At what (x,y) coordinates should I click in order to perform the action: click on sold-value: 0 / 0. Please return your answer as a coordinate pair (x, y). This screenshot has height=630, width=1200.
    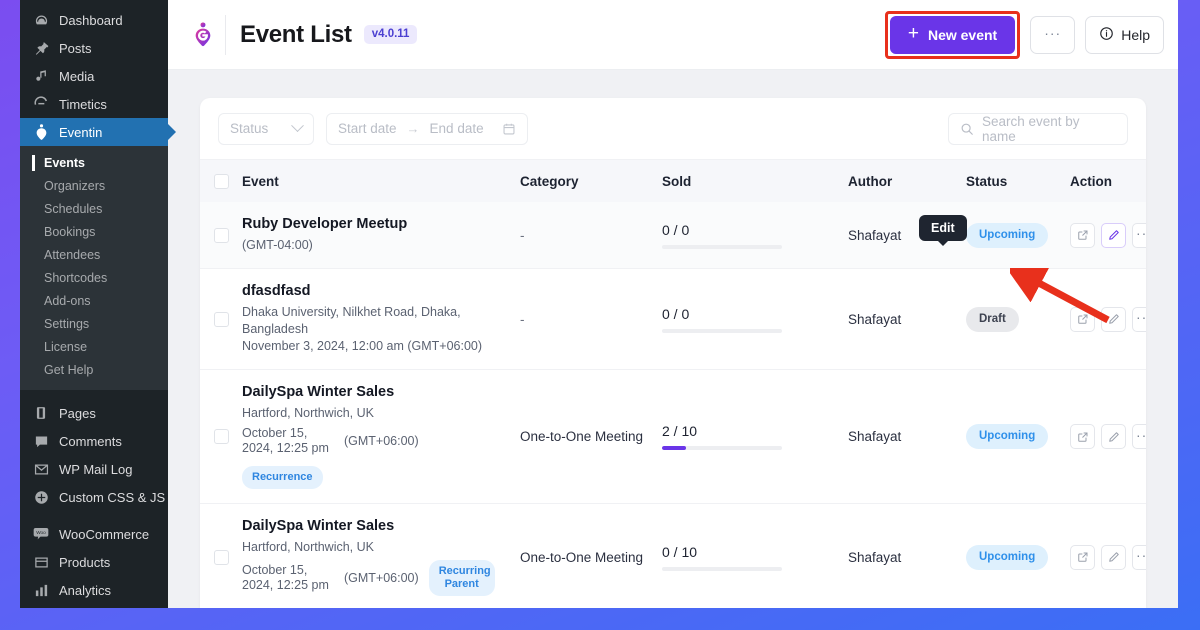
    Looking at the image, I should click on (676, 313).